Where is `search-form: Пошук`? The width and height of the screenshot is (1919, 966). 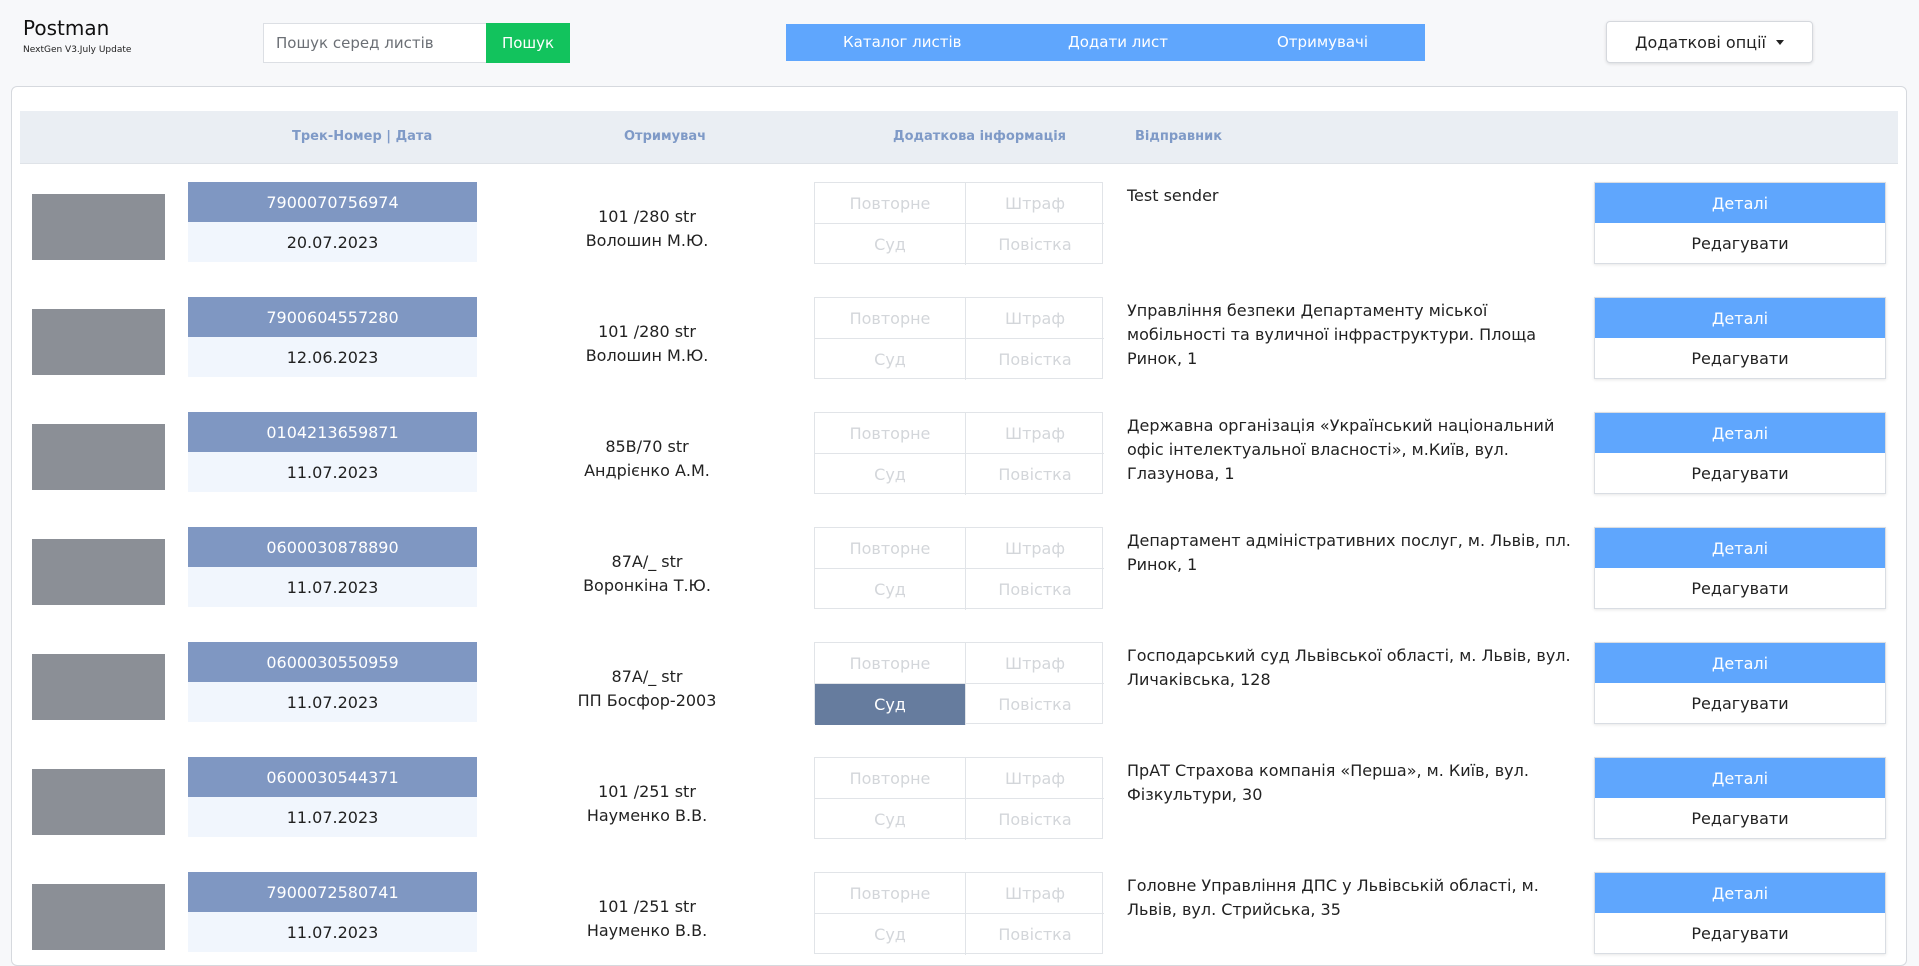
search-form: Пошук is located at coordinates (416, 43).